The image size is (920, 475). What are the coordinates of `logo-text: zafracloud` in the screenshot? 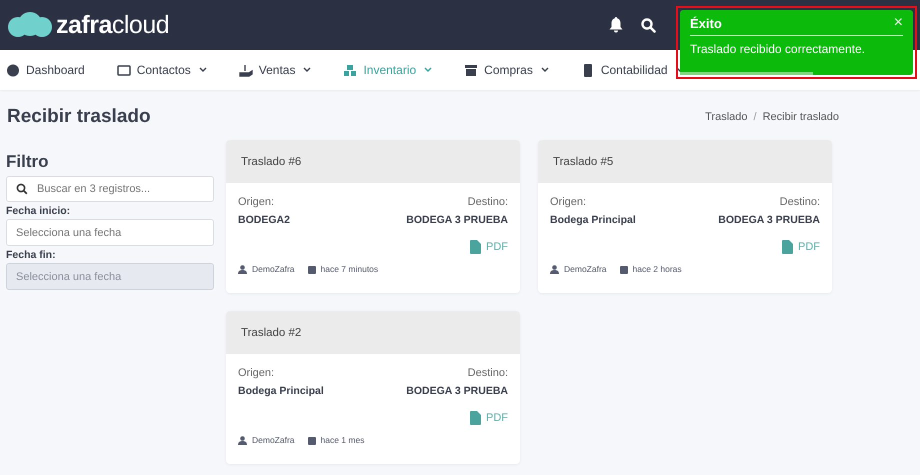 It's located at (113, 25).